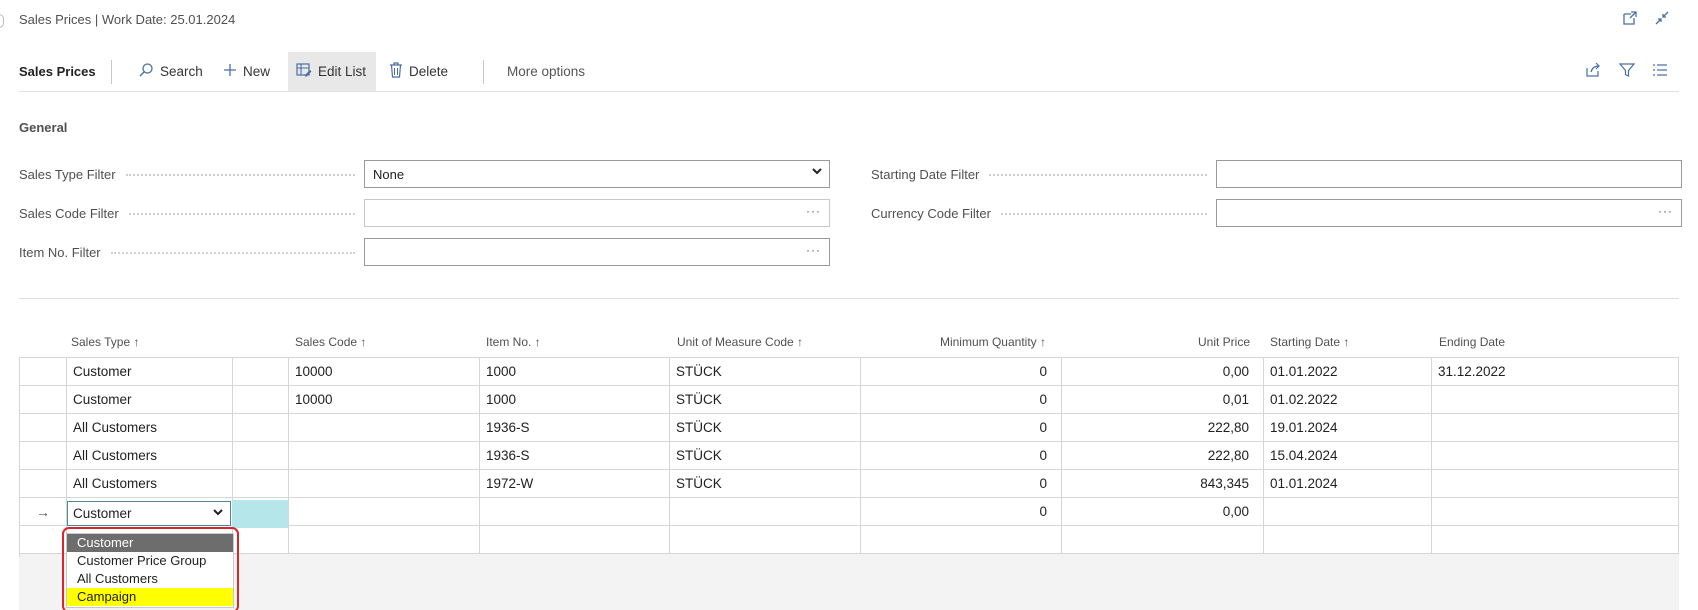  I want to click on filter-icon, so click(1627, 72).